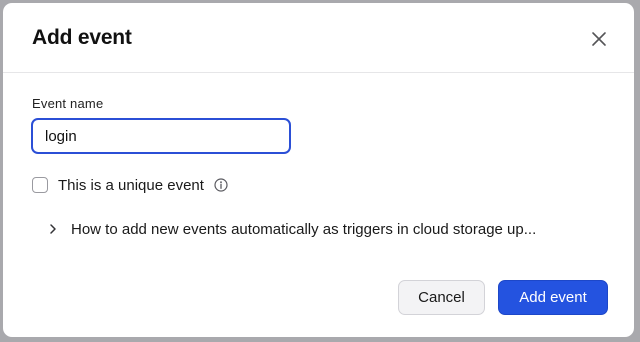  I want to click on add-event-button: Add event, so click(553, 297).